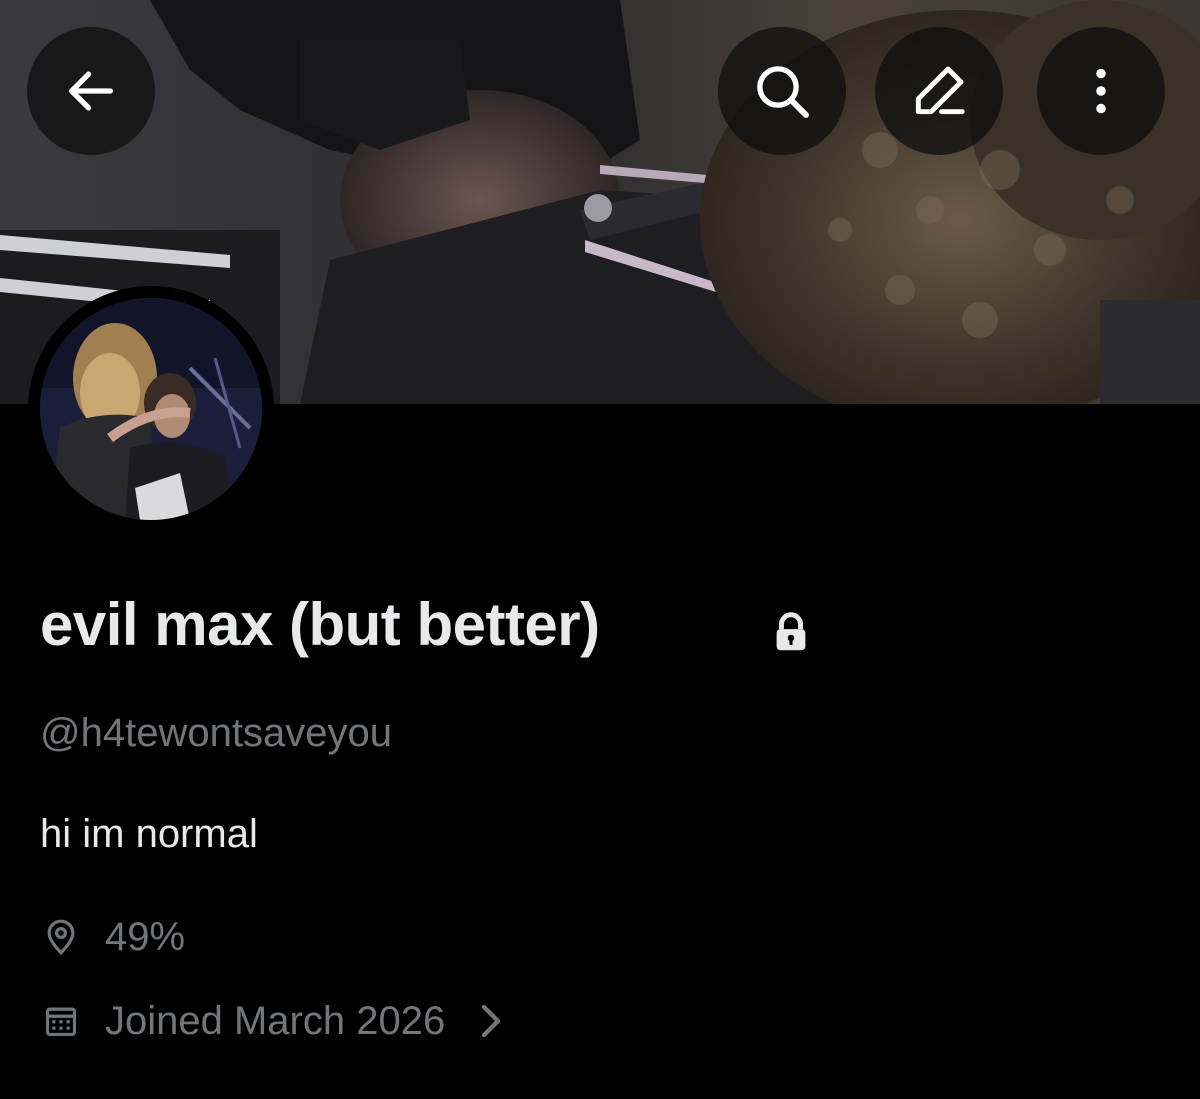 The width and height of the screenshot is (1200, 1099). Describe the element at coordinates (145, 936) in the screenshot. I see `location-text: 49%` at that location.